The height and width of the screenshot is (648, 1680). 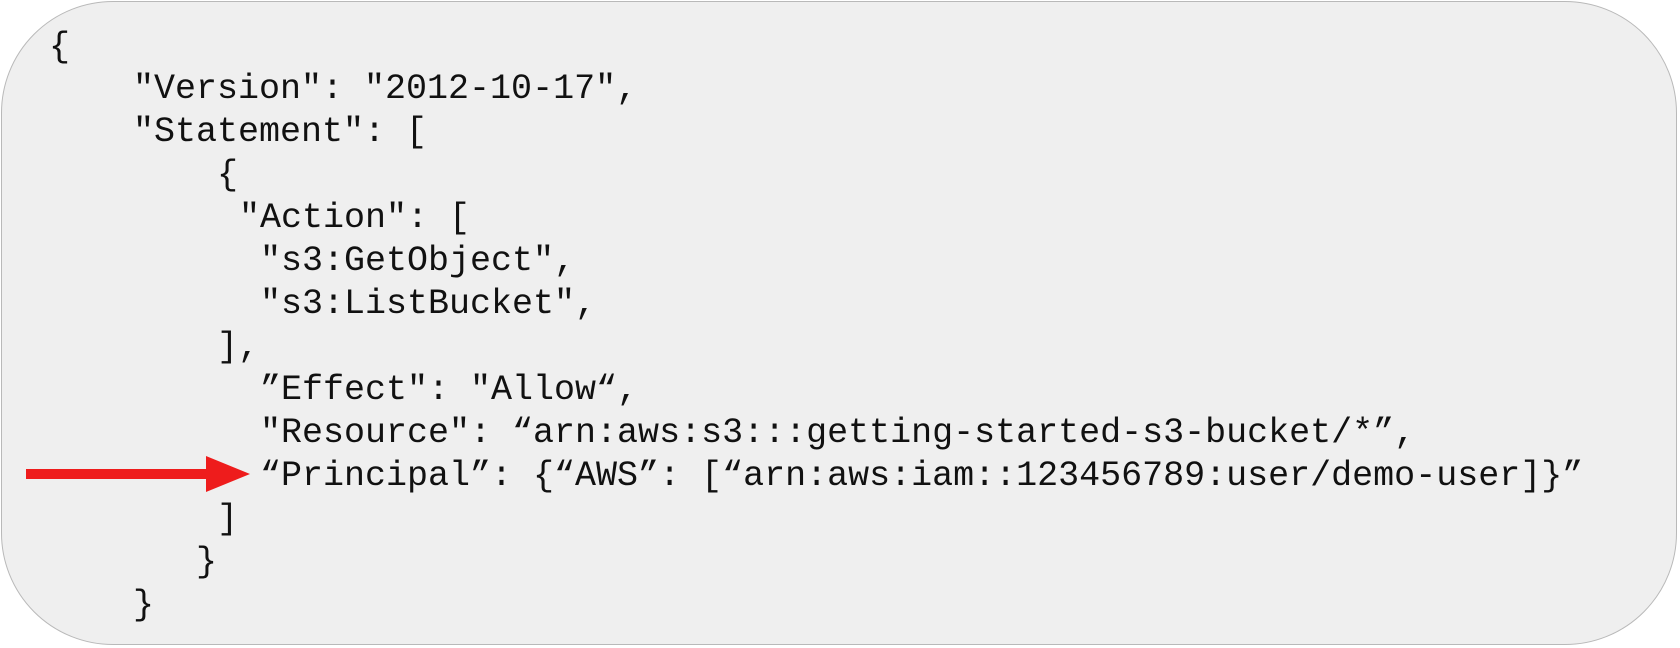 I want to click on code-line-action-close: ],, so click(x=238, y=347).